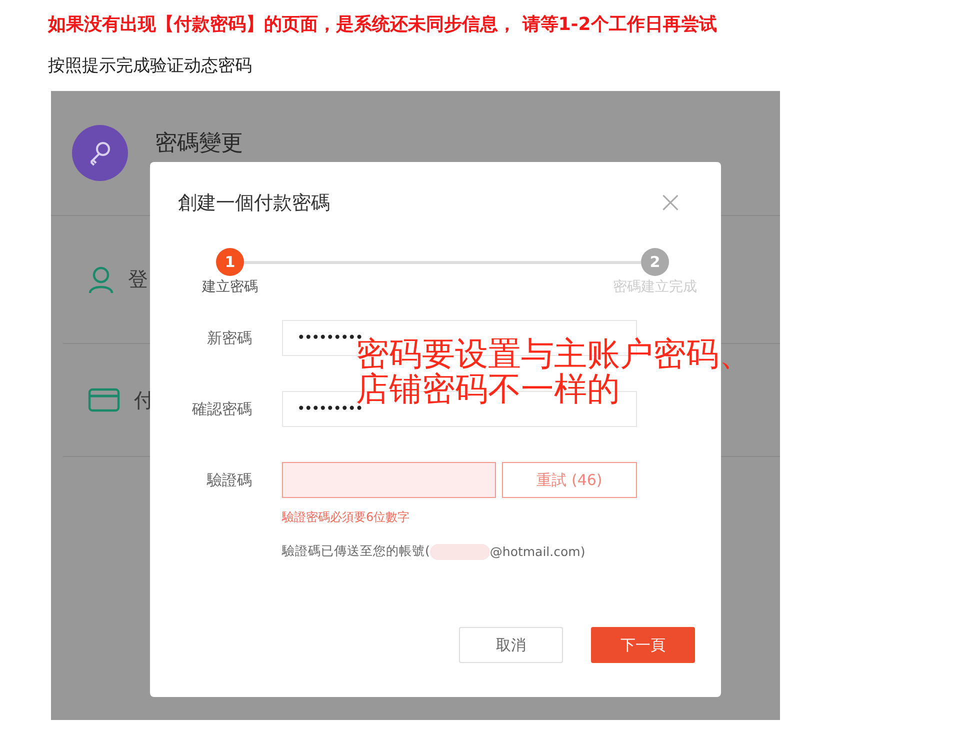 This screenshot has height=732, width=965. I want to click on page-title: 密碼變更, so click(199, 144).